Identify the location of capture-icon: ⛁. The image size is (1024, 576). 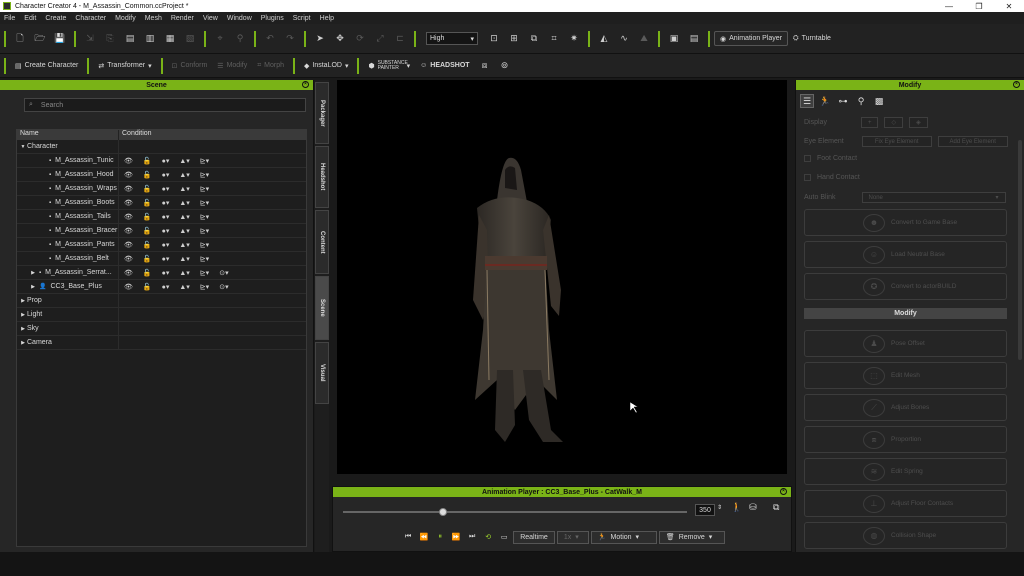
(753, 507).